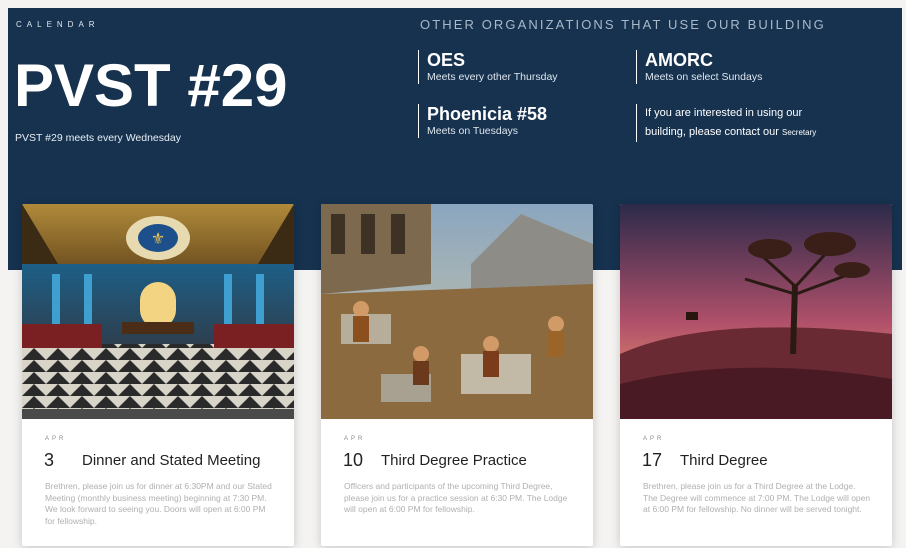  What do you see at coordinates (487, 114) in the screenshot?
I see `org-name: Phoenicia #58` at bounding box center [487, 114].